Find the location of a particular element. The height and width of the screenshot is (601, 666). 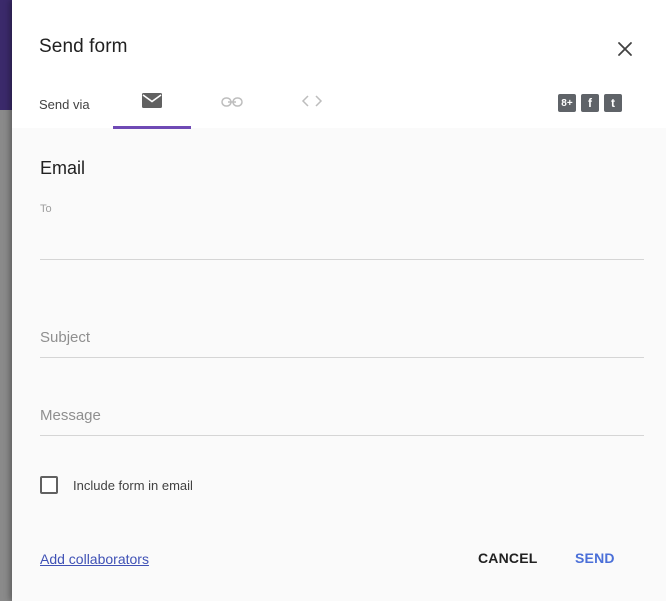

tab-link is located at coordinates (232, 106).